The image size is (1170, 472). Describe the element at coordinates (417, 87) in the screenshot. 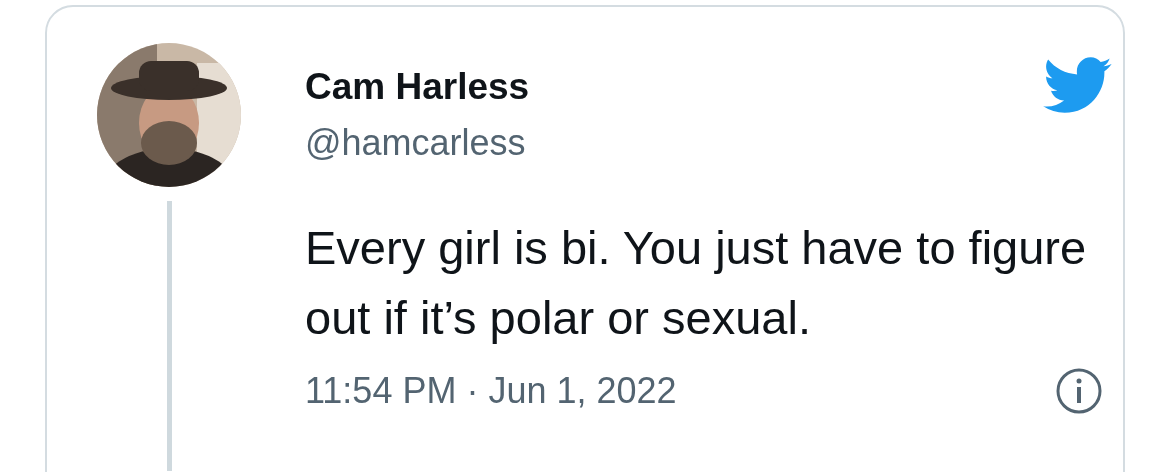

I see `author-name: Cam Harless` at that location.